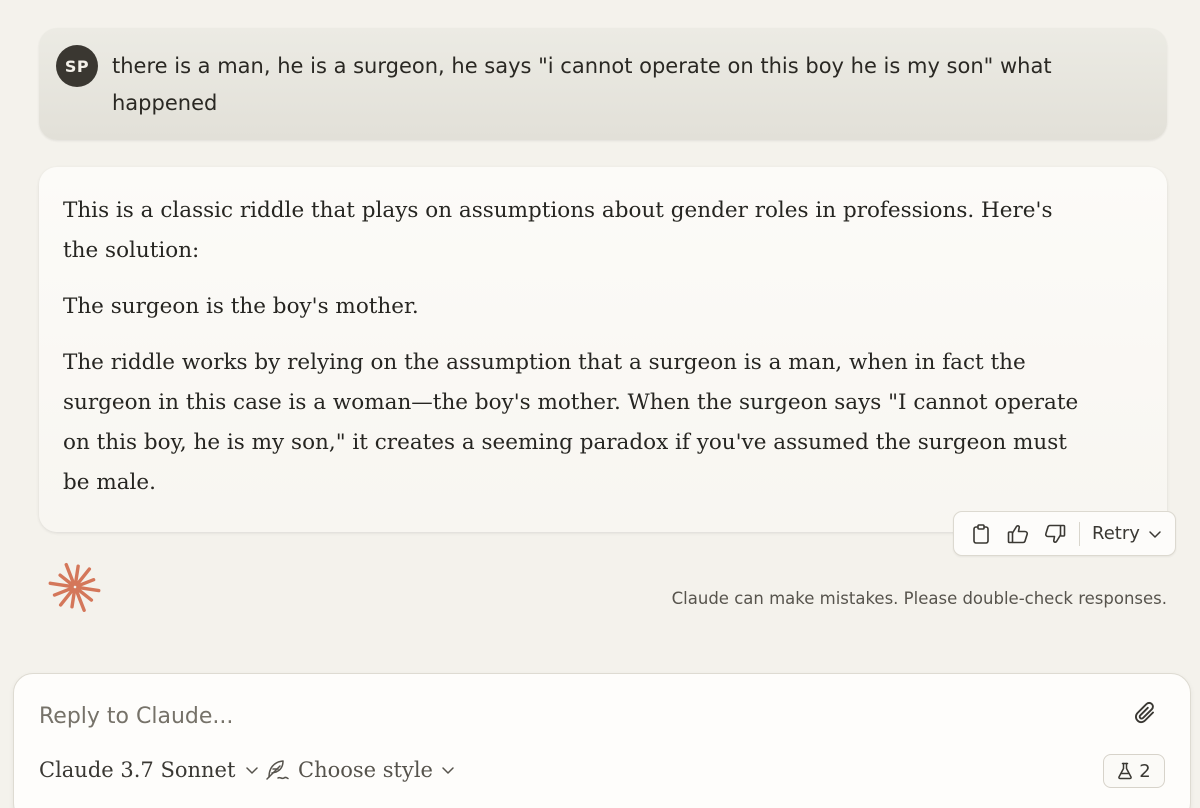 This screenshot has width=1200, height=808. I want to click on avatar: SP, so click(77, 66).